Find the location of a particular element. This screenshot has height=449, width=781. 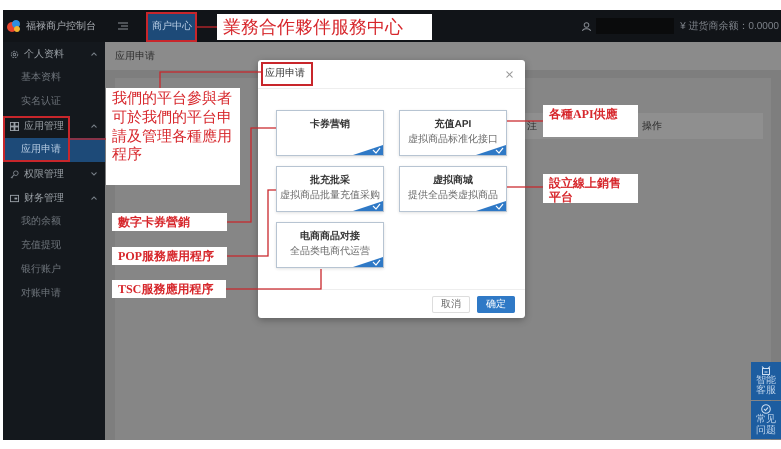

card-title: 电商商品对接 is located at coordinates (330, 237).